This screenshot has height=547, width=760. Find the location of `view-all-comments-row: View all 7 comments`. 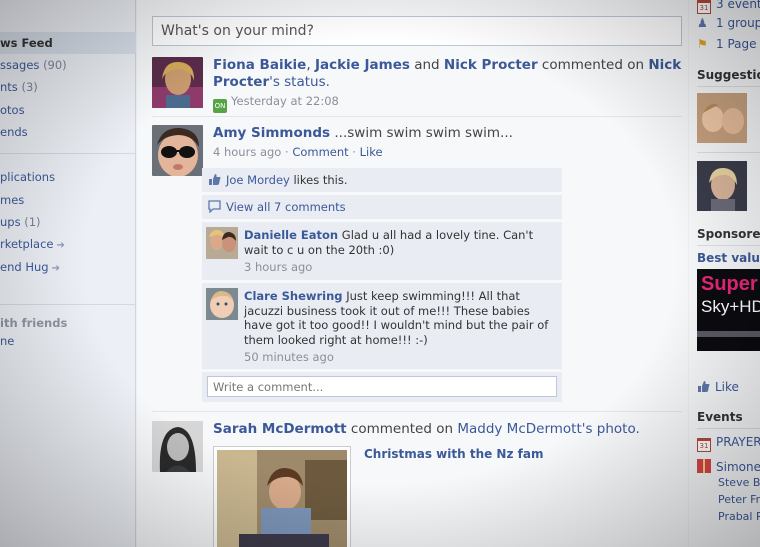

view-all-comments-row: View all 7 comments is located at coordinates (382, 207).